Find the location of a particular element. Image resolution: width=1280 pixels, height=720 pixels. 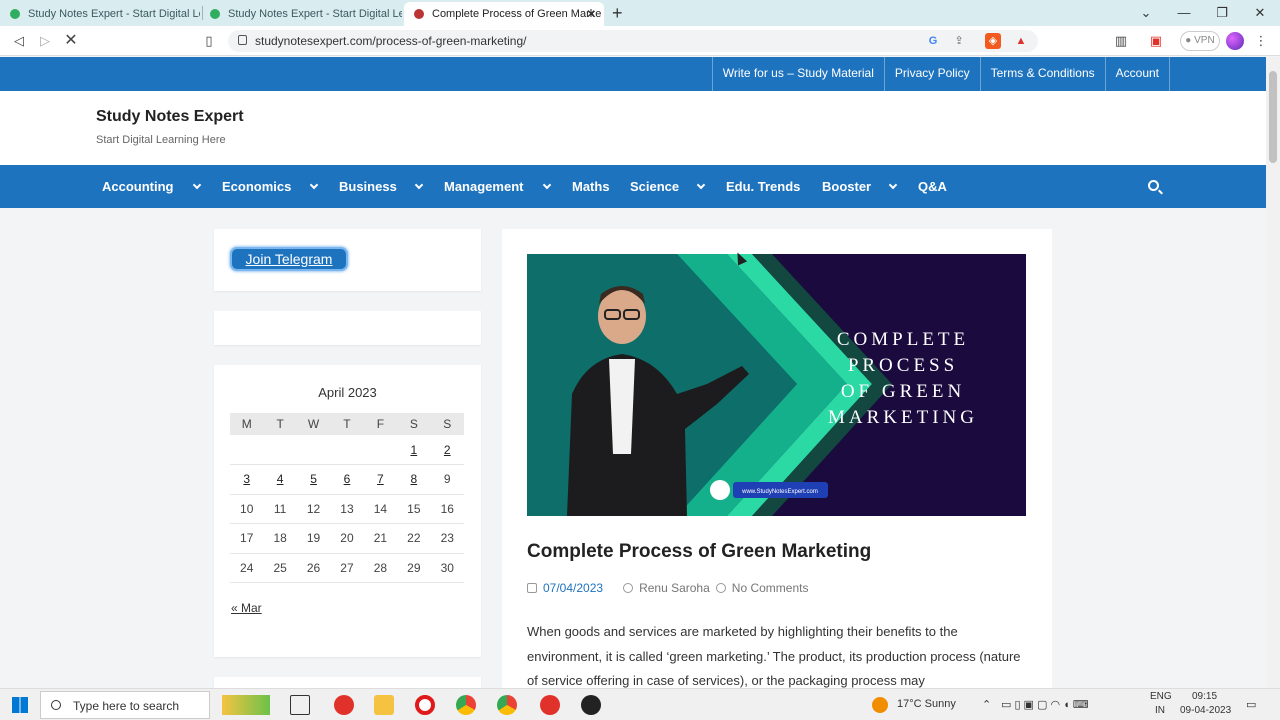

clock-date: 09-04-2023 is located at coordinates (1205, 710).